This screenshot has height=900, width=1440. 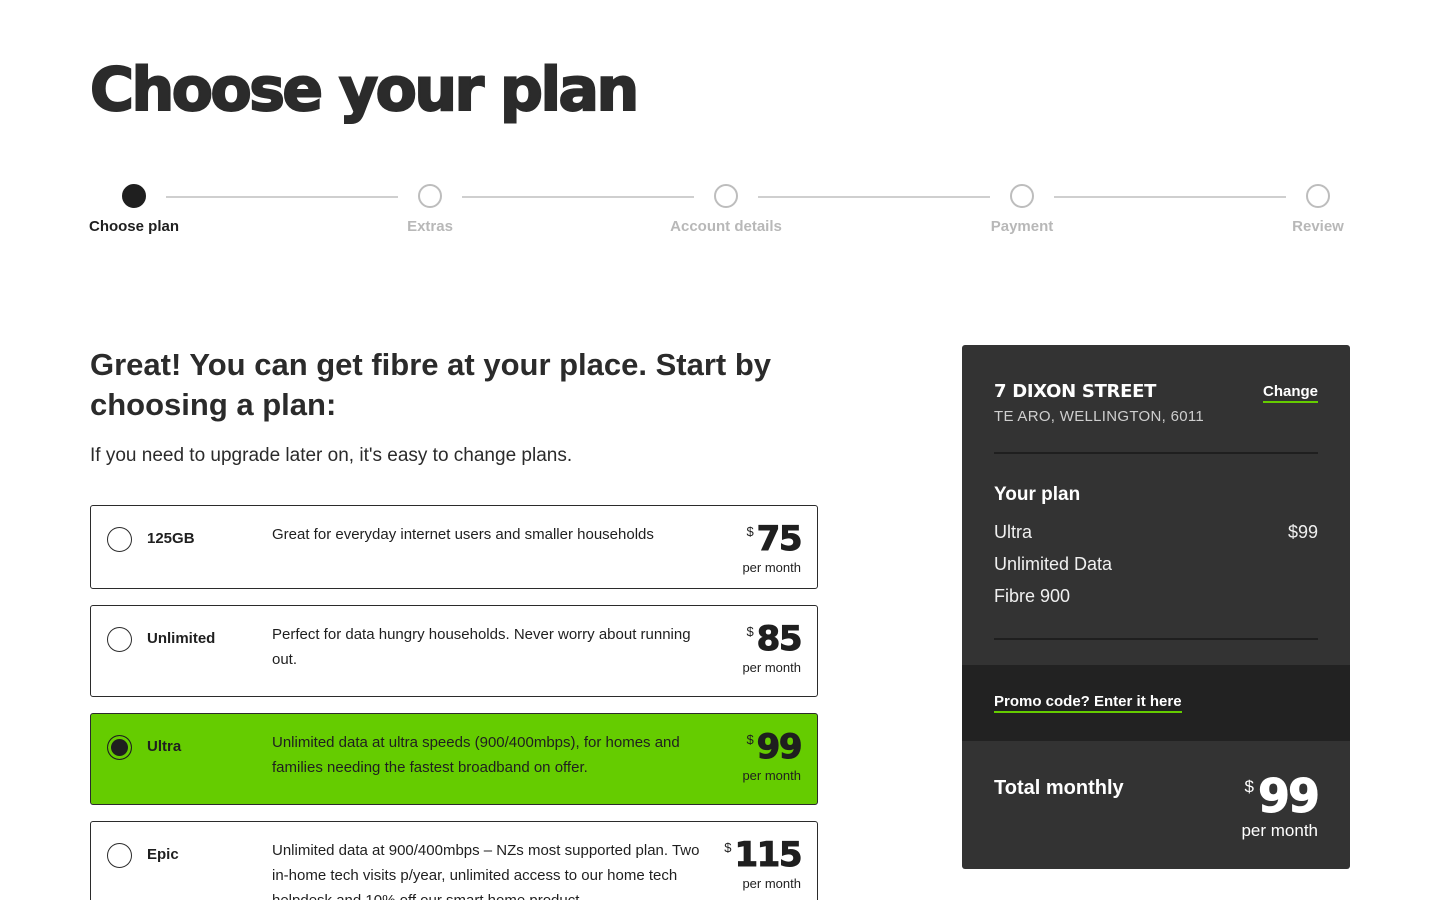 What do you see at coordinates (779, 539) in the screenshot?
I see `price-amount: 75` at bounding box center [779, 539].